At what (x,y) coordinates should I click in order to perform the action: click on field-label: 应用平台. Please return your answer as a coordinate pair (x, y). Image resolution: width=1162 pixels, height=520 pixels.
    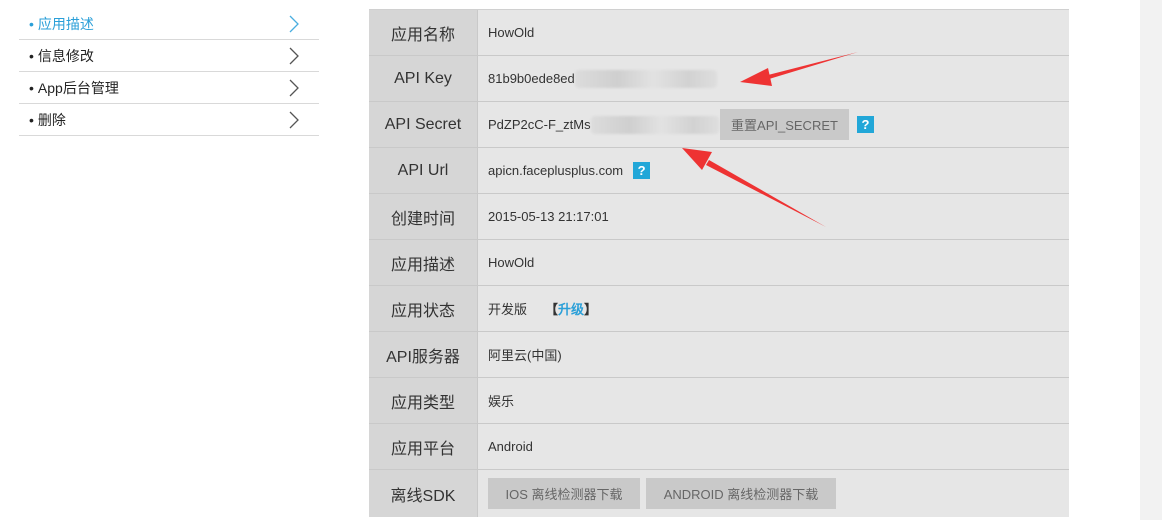
    Looking at the image, I should click on (423, 446).